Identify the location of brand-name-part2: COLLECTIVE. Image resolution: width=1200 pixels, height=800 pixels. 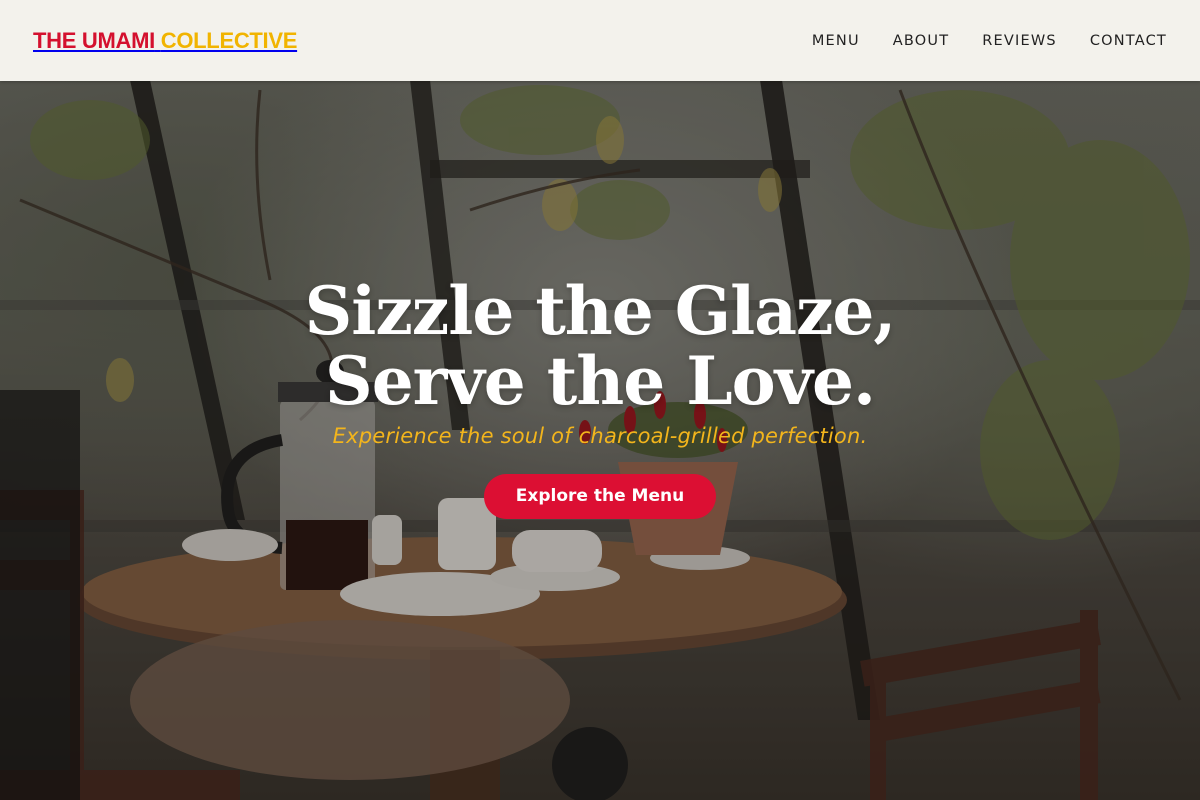
(229, 40).